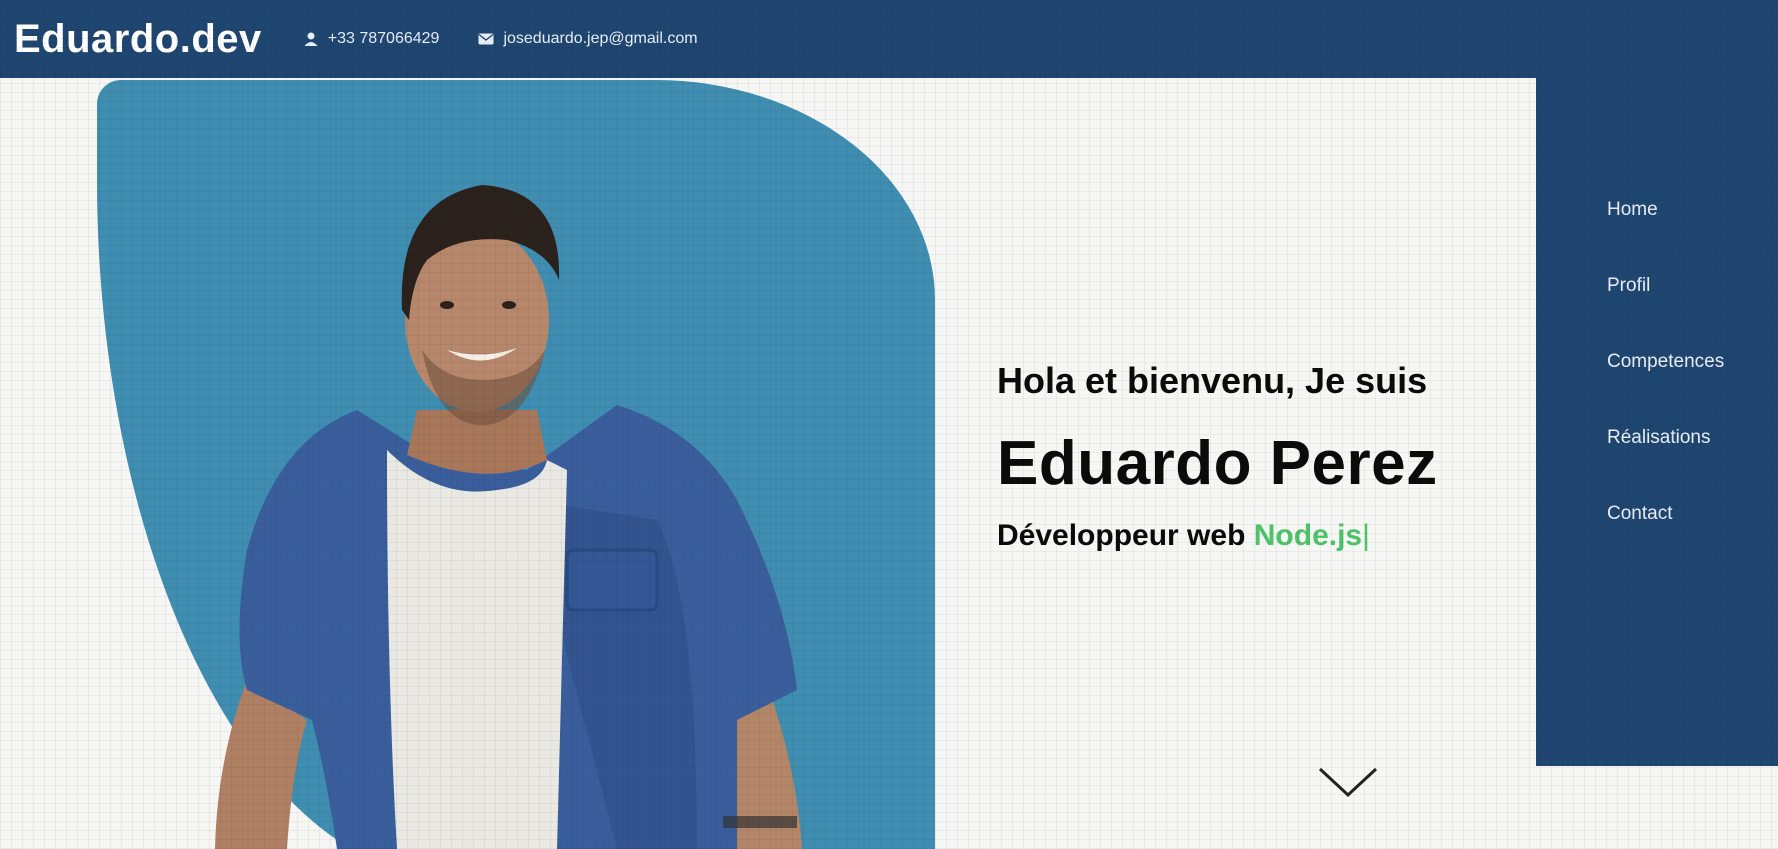 The height and width of the screenshot is (849, 1778). I want to click on brand-logo: Eduardo.dev, so click(138, 39).